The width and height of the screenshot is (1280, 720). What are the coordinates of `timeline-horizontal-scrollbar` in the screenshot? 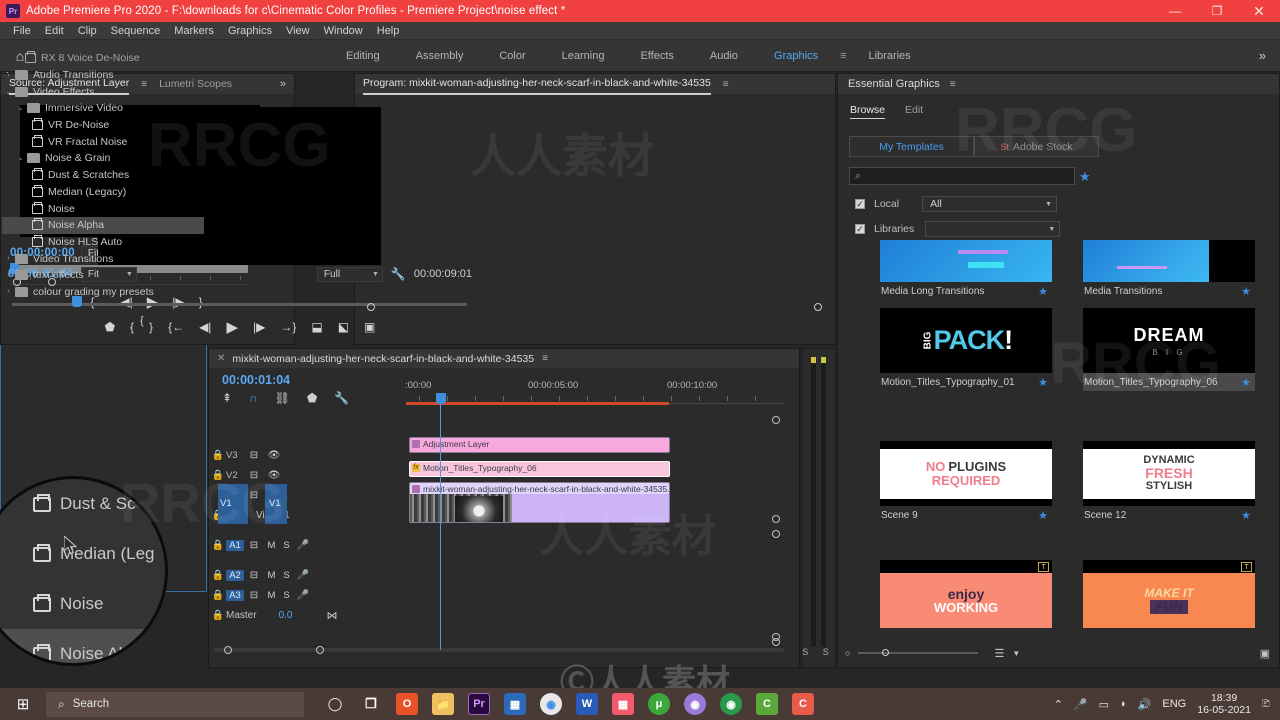 It's located at (499, 644).